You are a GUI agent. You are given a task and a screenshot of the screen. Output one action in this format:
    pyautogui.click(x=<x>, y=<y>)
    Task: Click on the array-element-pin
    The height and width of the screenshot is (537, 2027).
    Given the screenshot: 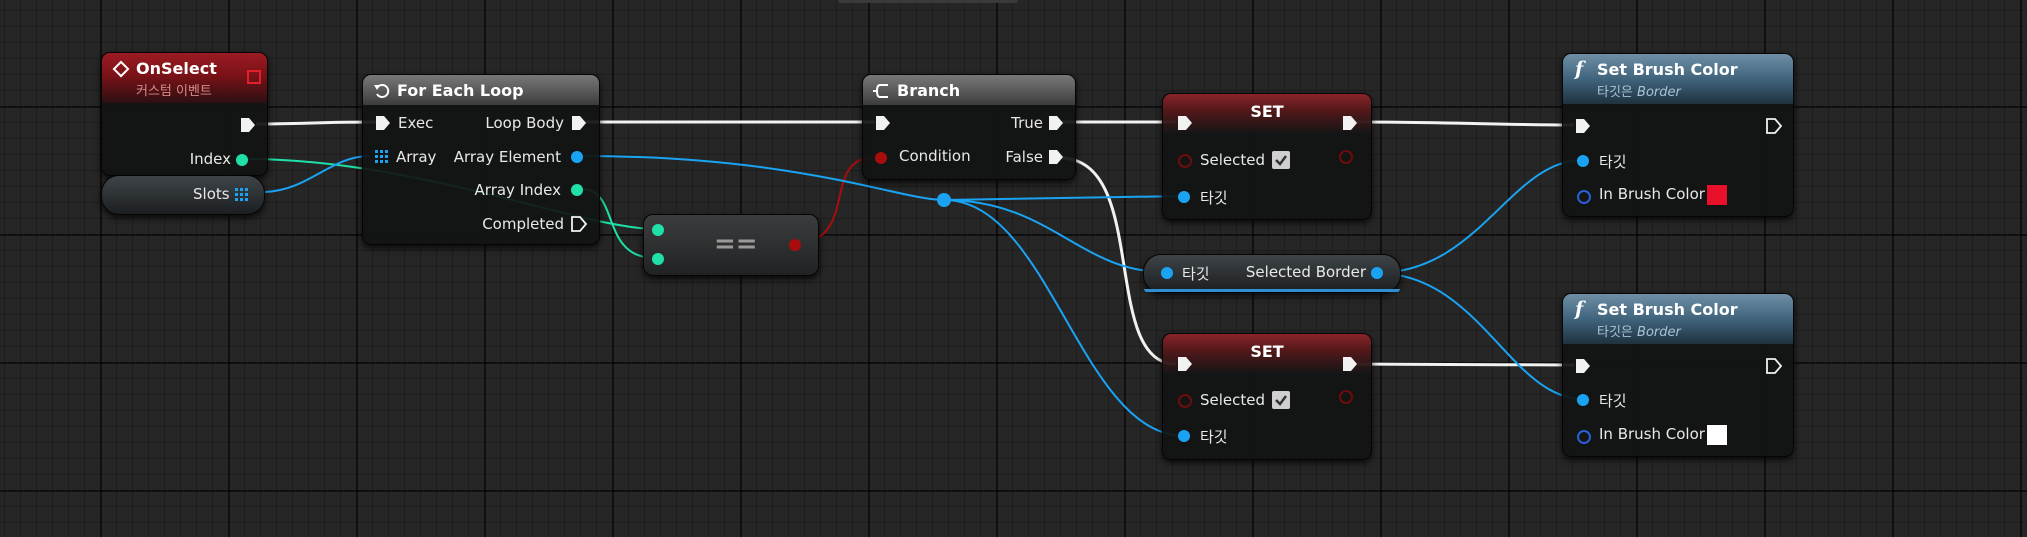 What is the action you would take?
    pyautogui.click(x=577, y=157)
    